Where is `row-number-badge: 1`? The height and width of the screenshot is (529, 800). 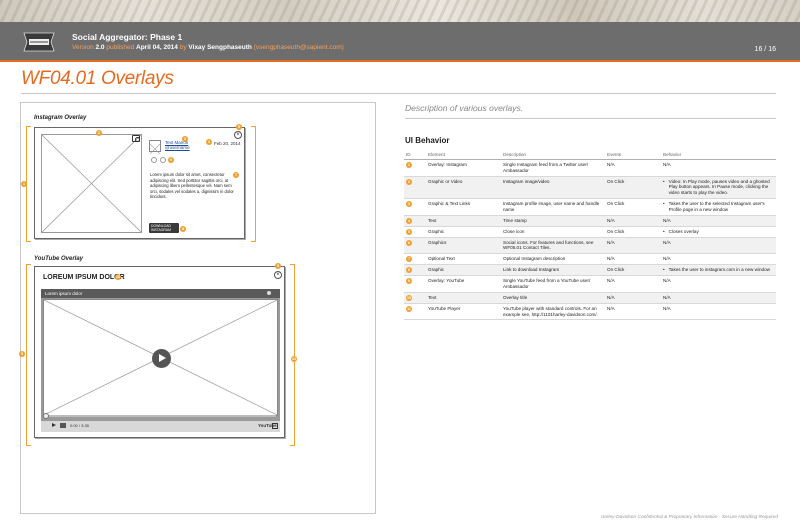 row-number-badge: 1 is located at coordinates (409, 165).